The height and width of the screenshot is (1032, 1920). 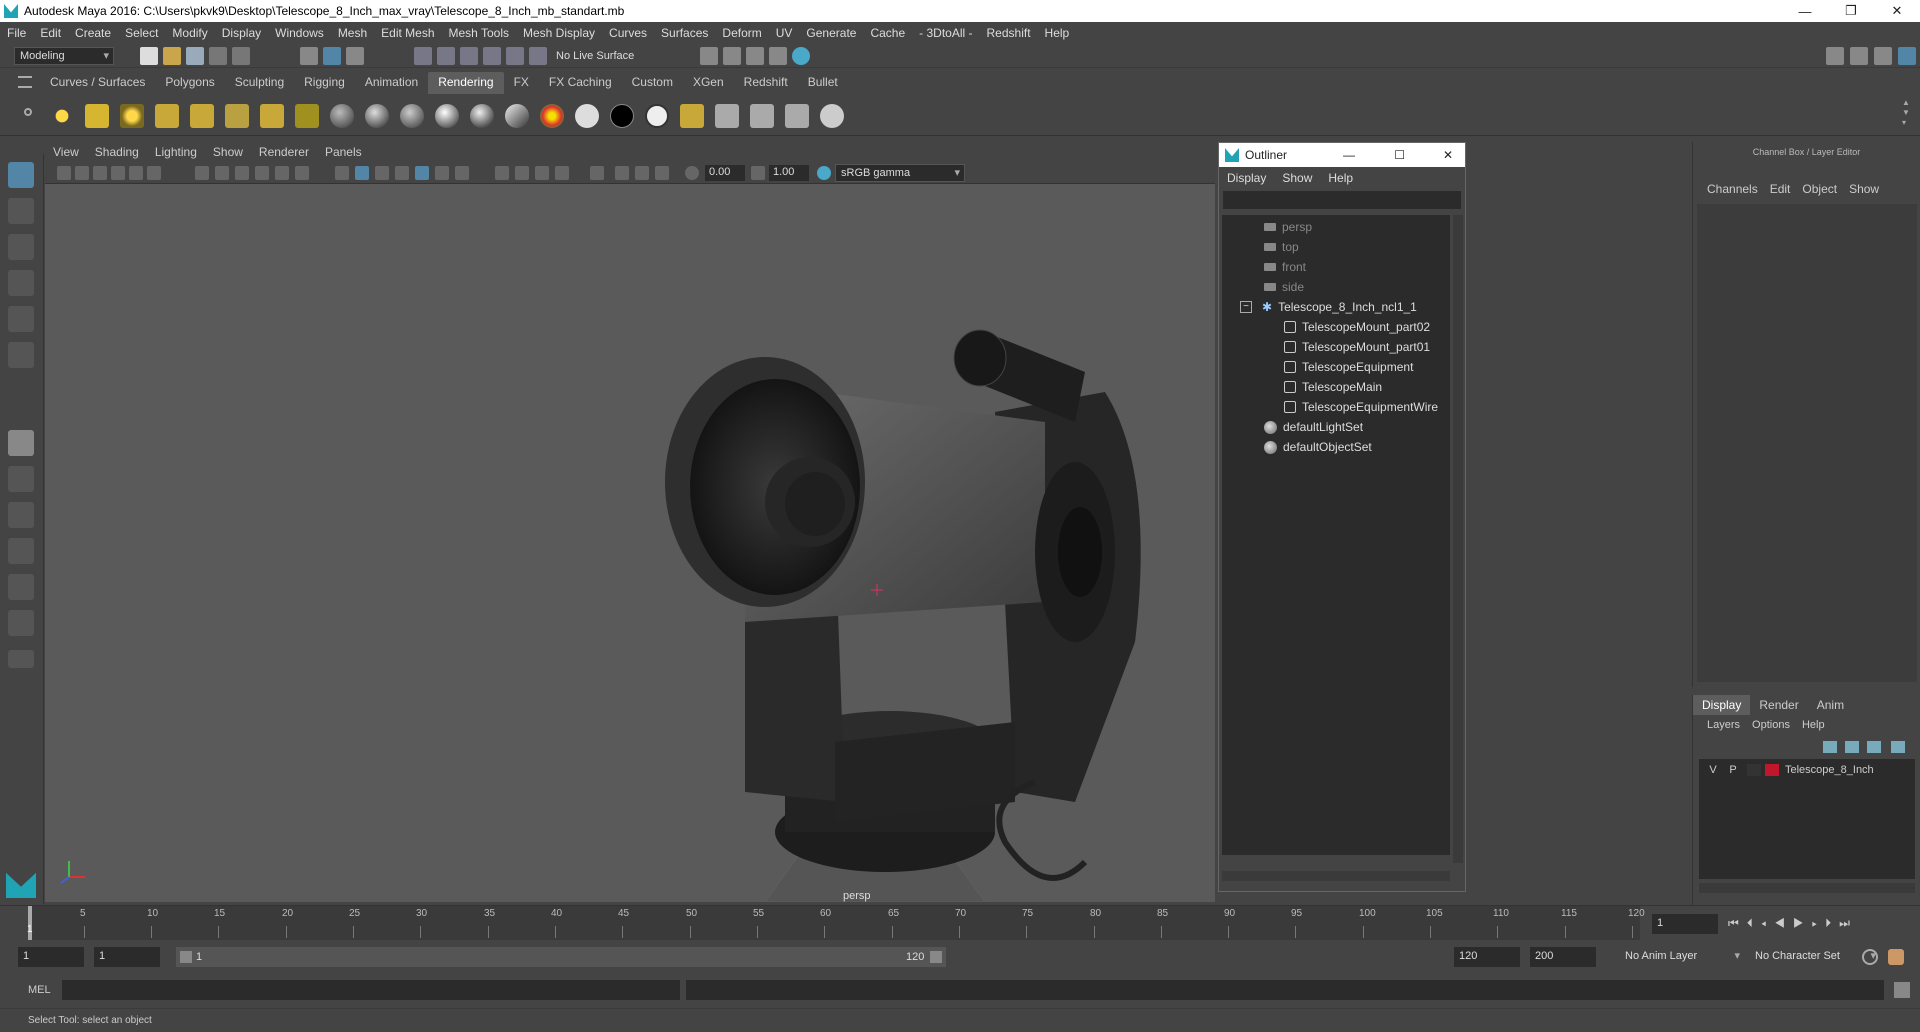 What do you see at coordinates (692, 173) in the screenshot?
I see `exposure-icon` at bounding box center [692, 173].